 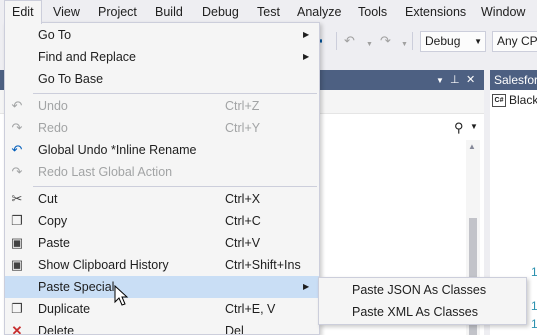 What do you see at coordinates (56, 329) in the screenshot?
I see `menu-item-label: Delete` at bounding box center [56, 329].